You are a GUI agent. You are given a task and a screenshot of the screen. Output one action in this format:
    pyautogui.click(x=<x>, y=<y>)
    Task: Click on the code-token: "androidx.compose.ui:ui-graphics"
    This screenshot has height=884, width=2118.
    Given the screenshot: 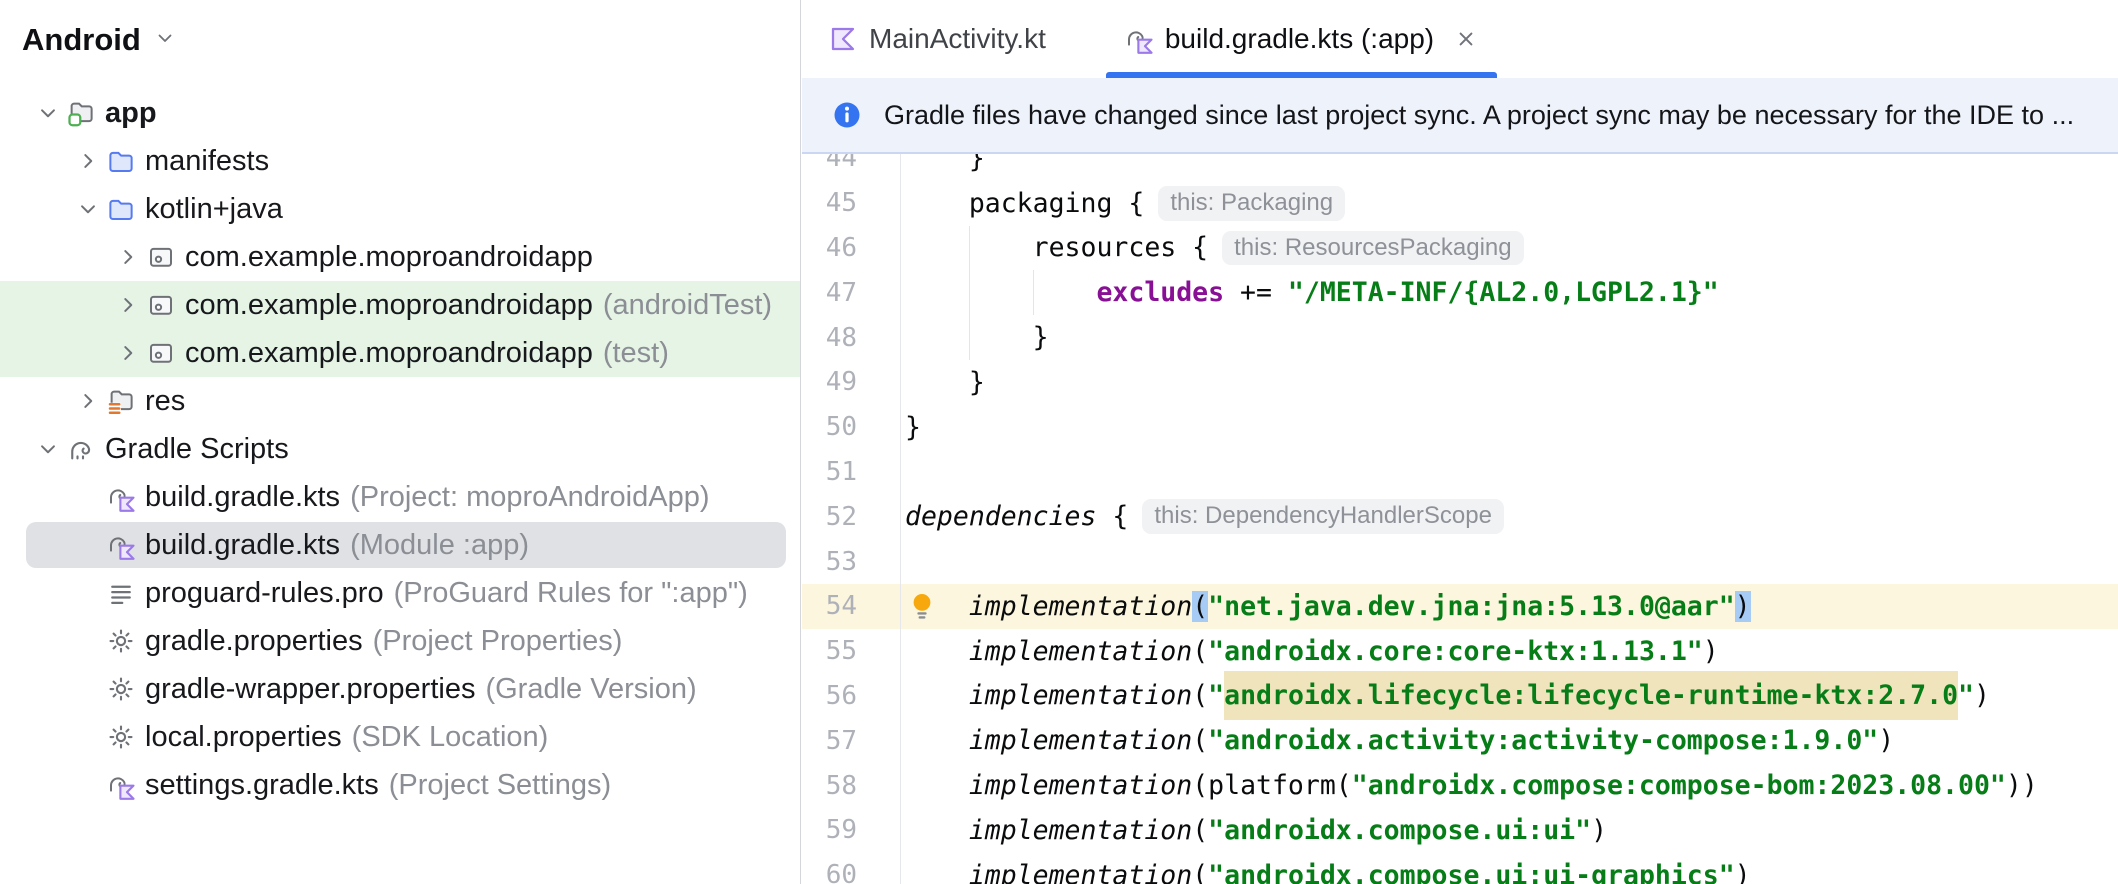 What is the action you would take?
    pyautogui.click(x=1471, y=871)
    